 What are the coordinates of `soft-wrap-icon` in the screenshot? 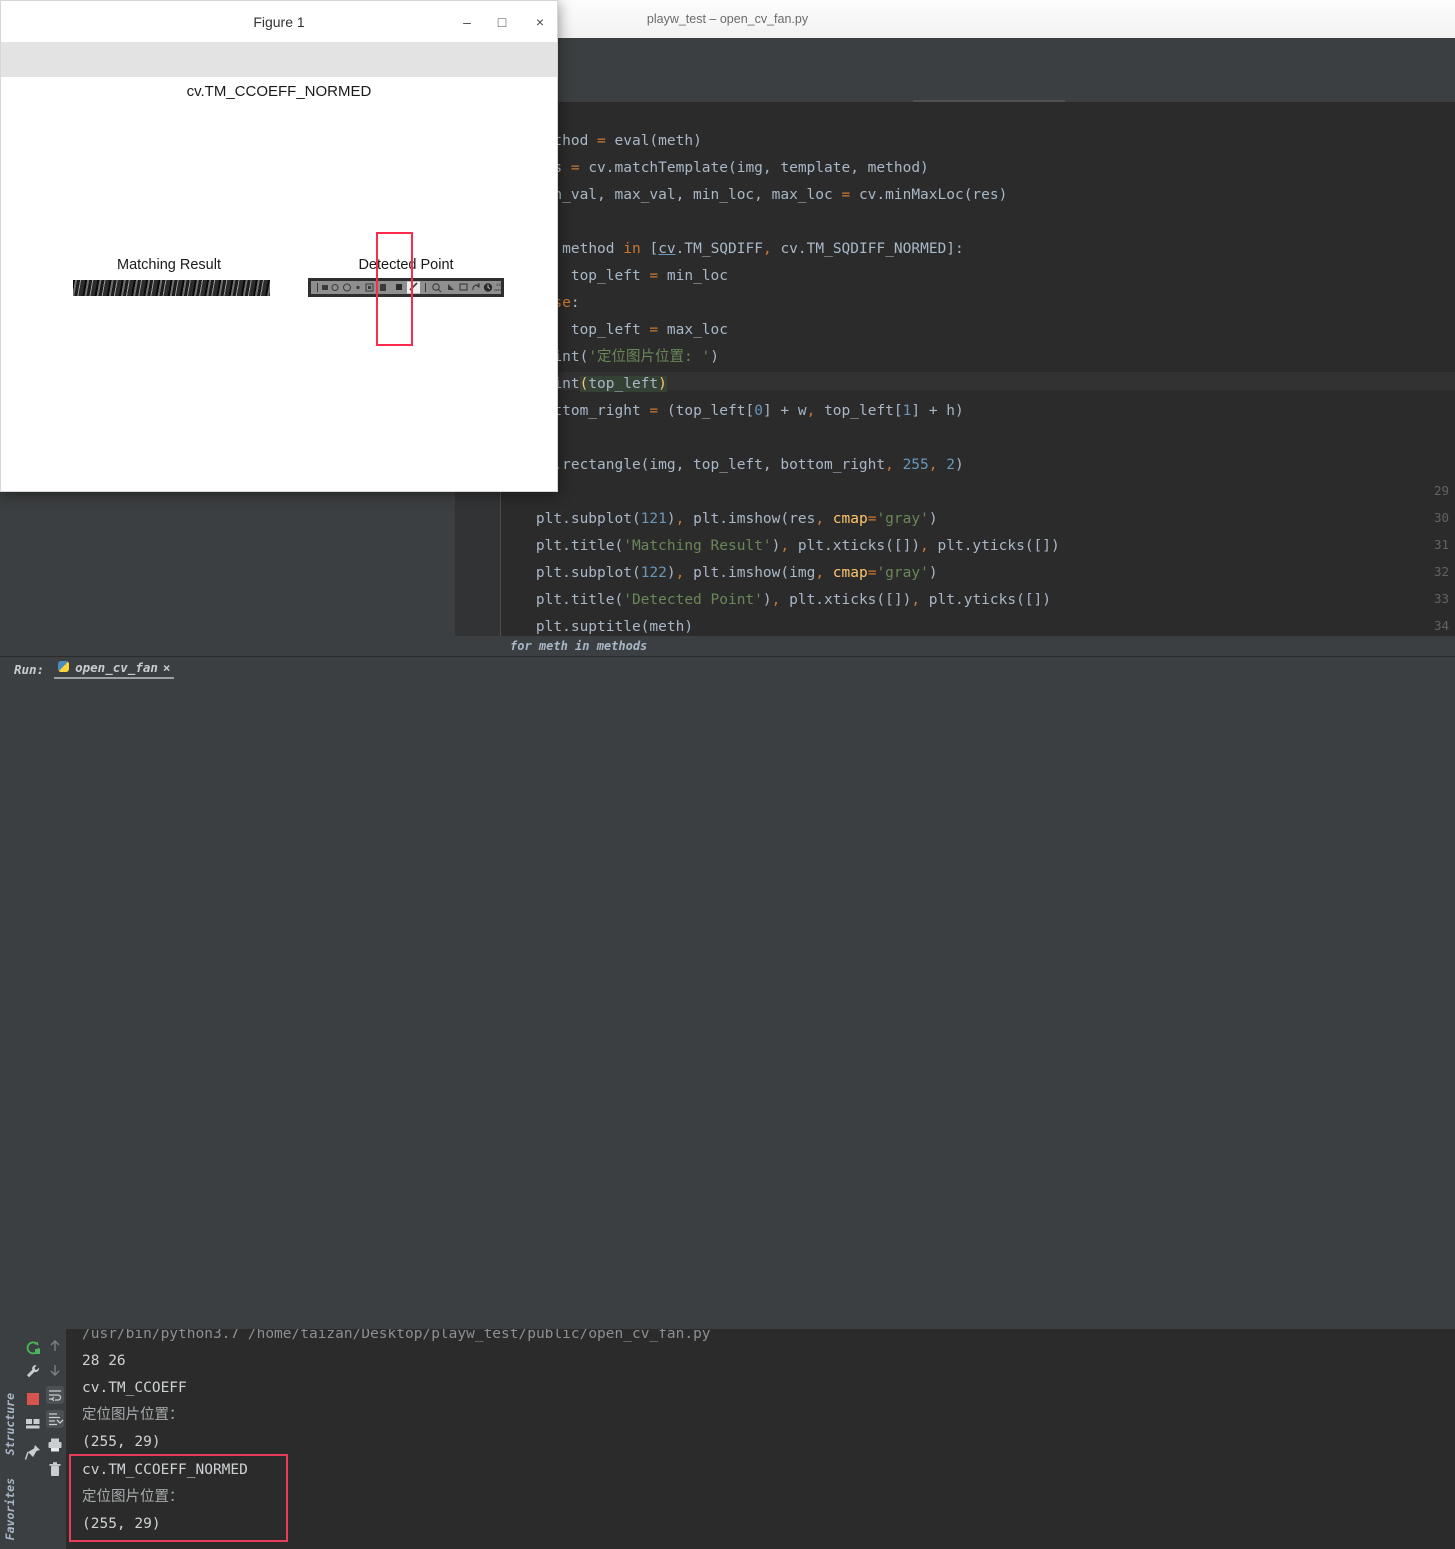 It's located at (55, 1395).